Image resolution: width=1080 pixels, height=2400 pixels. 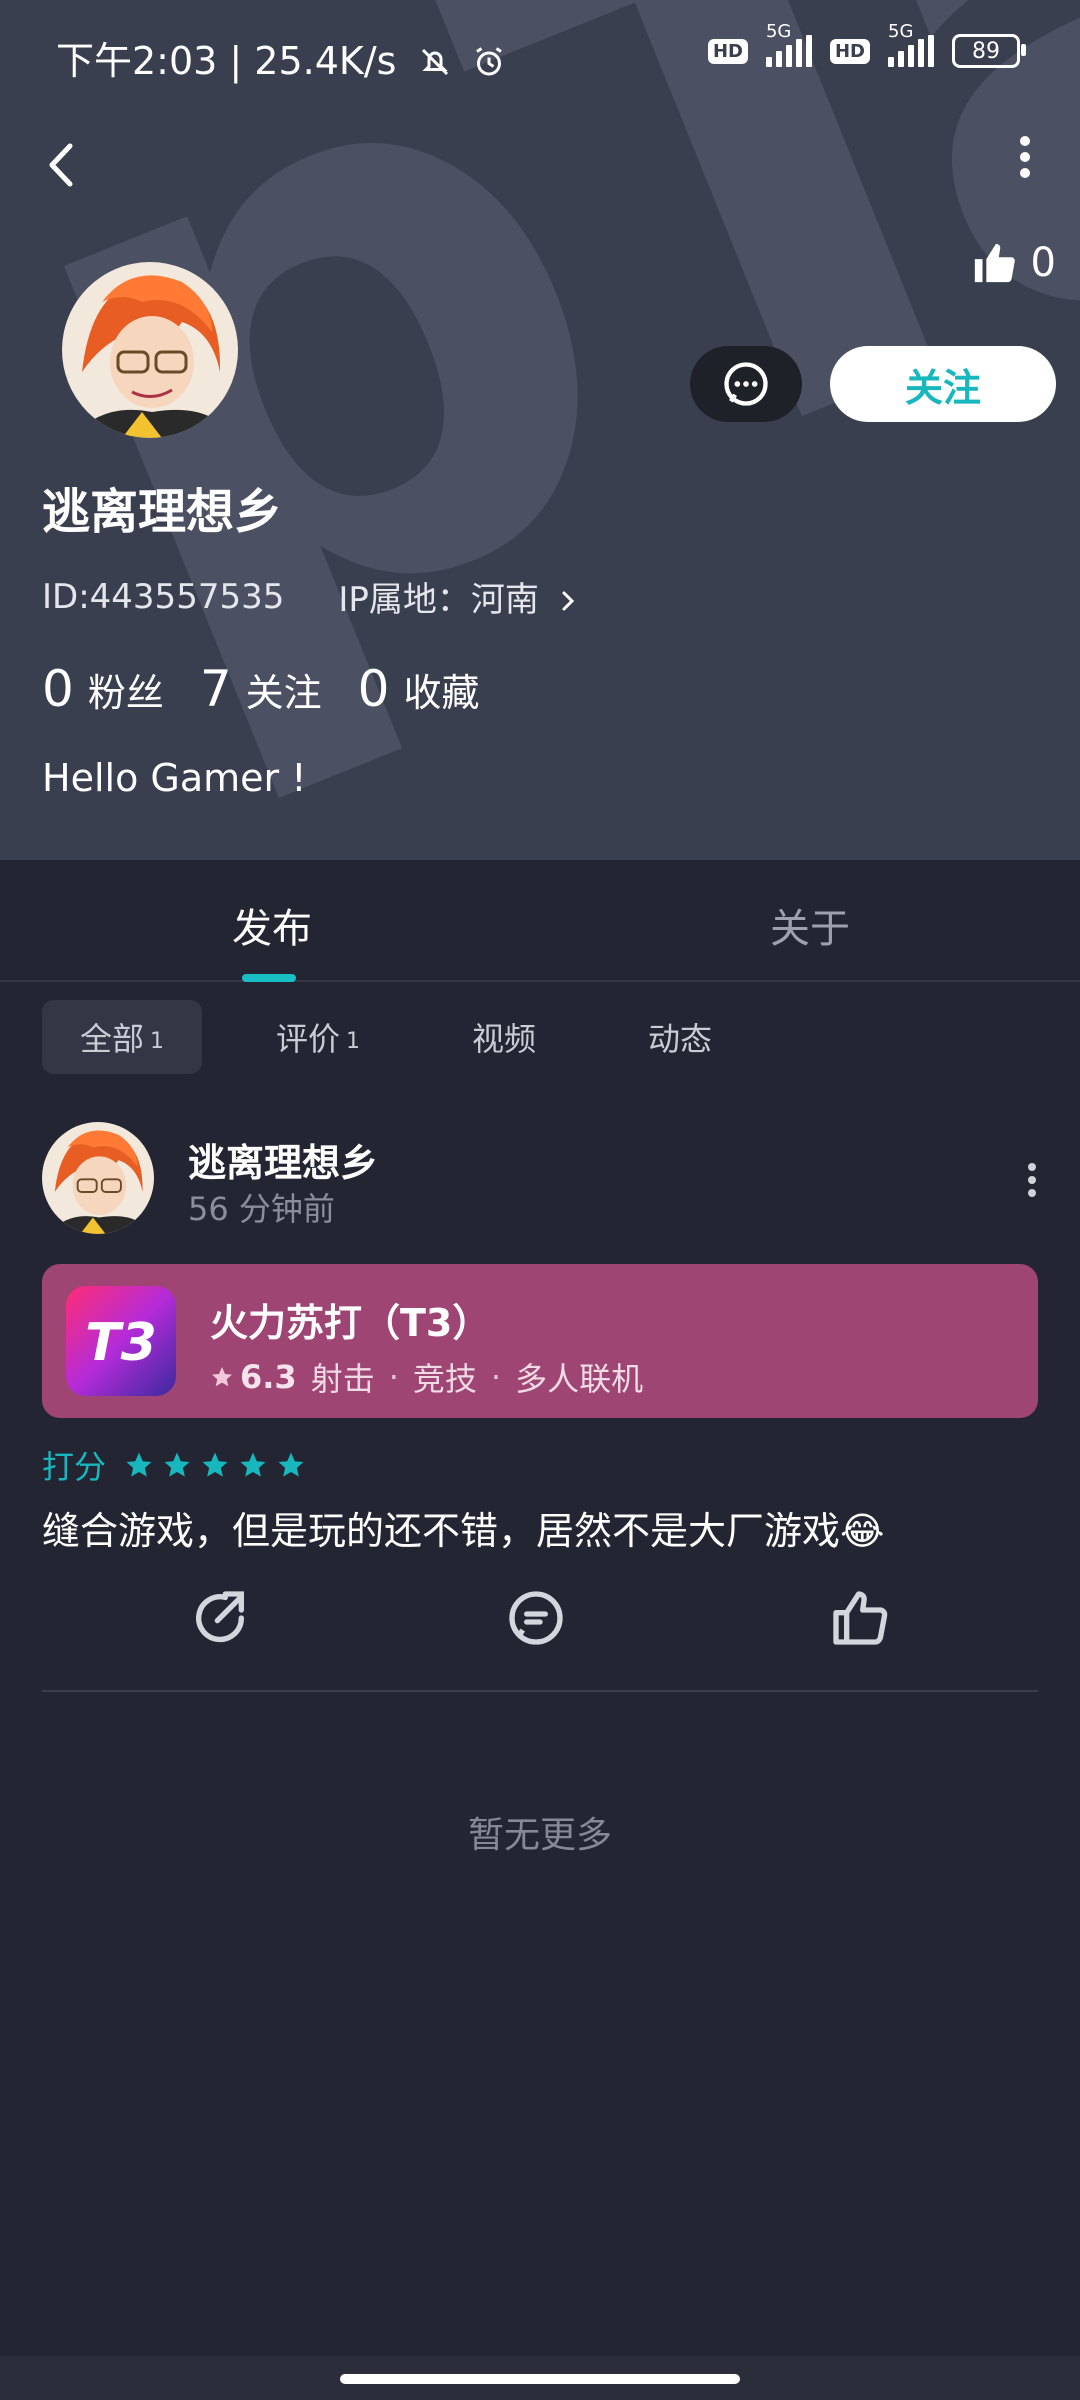 I want to click on profile-like-button: 0, so click(x=1013, y=263).